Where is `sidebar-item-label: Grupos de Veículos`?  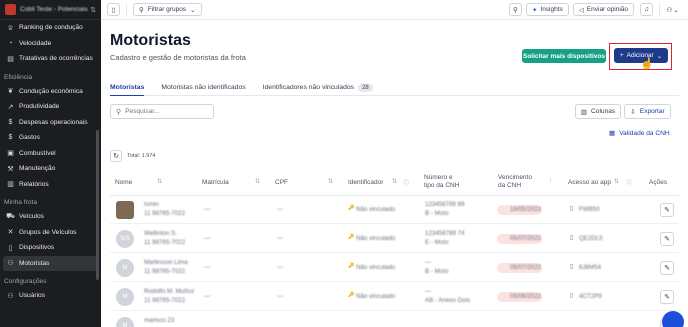
sidebar-item-label: Grupos de Veículos is located at coordinates (48, 232).